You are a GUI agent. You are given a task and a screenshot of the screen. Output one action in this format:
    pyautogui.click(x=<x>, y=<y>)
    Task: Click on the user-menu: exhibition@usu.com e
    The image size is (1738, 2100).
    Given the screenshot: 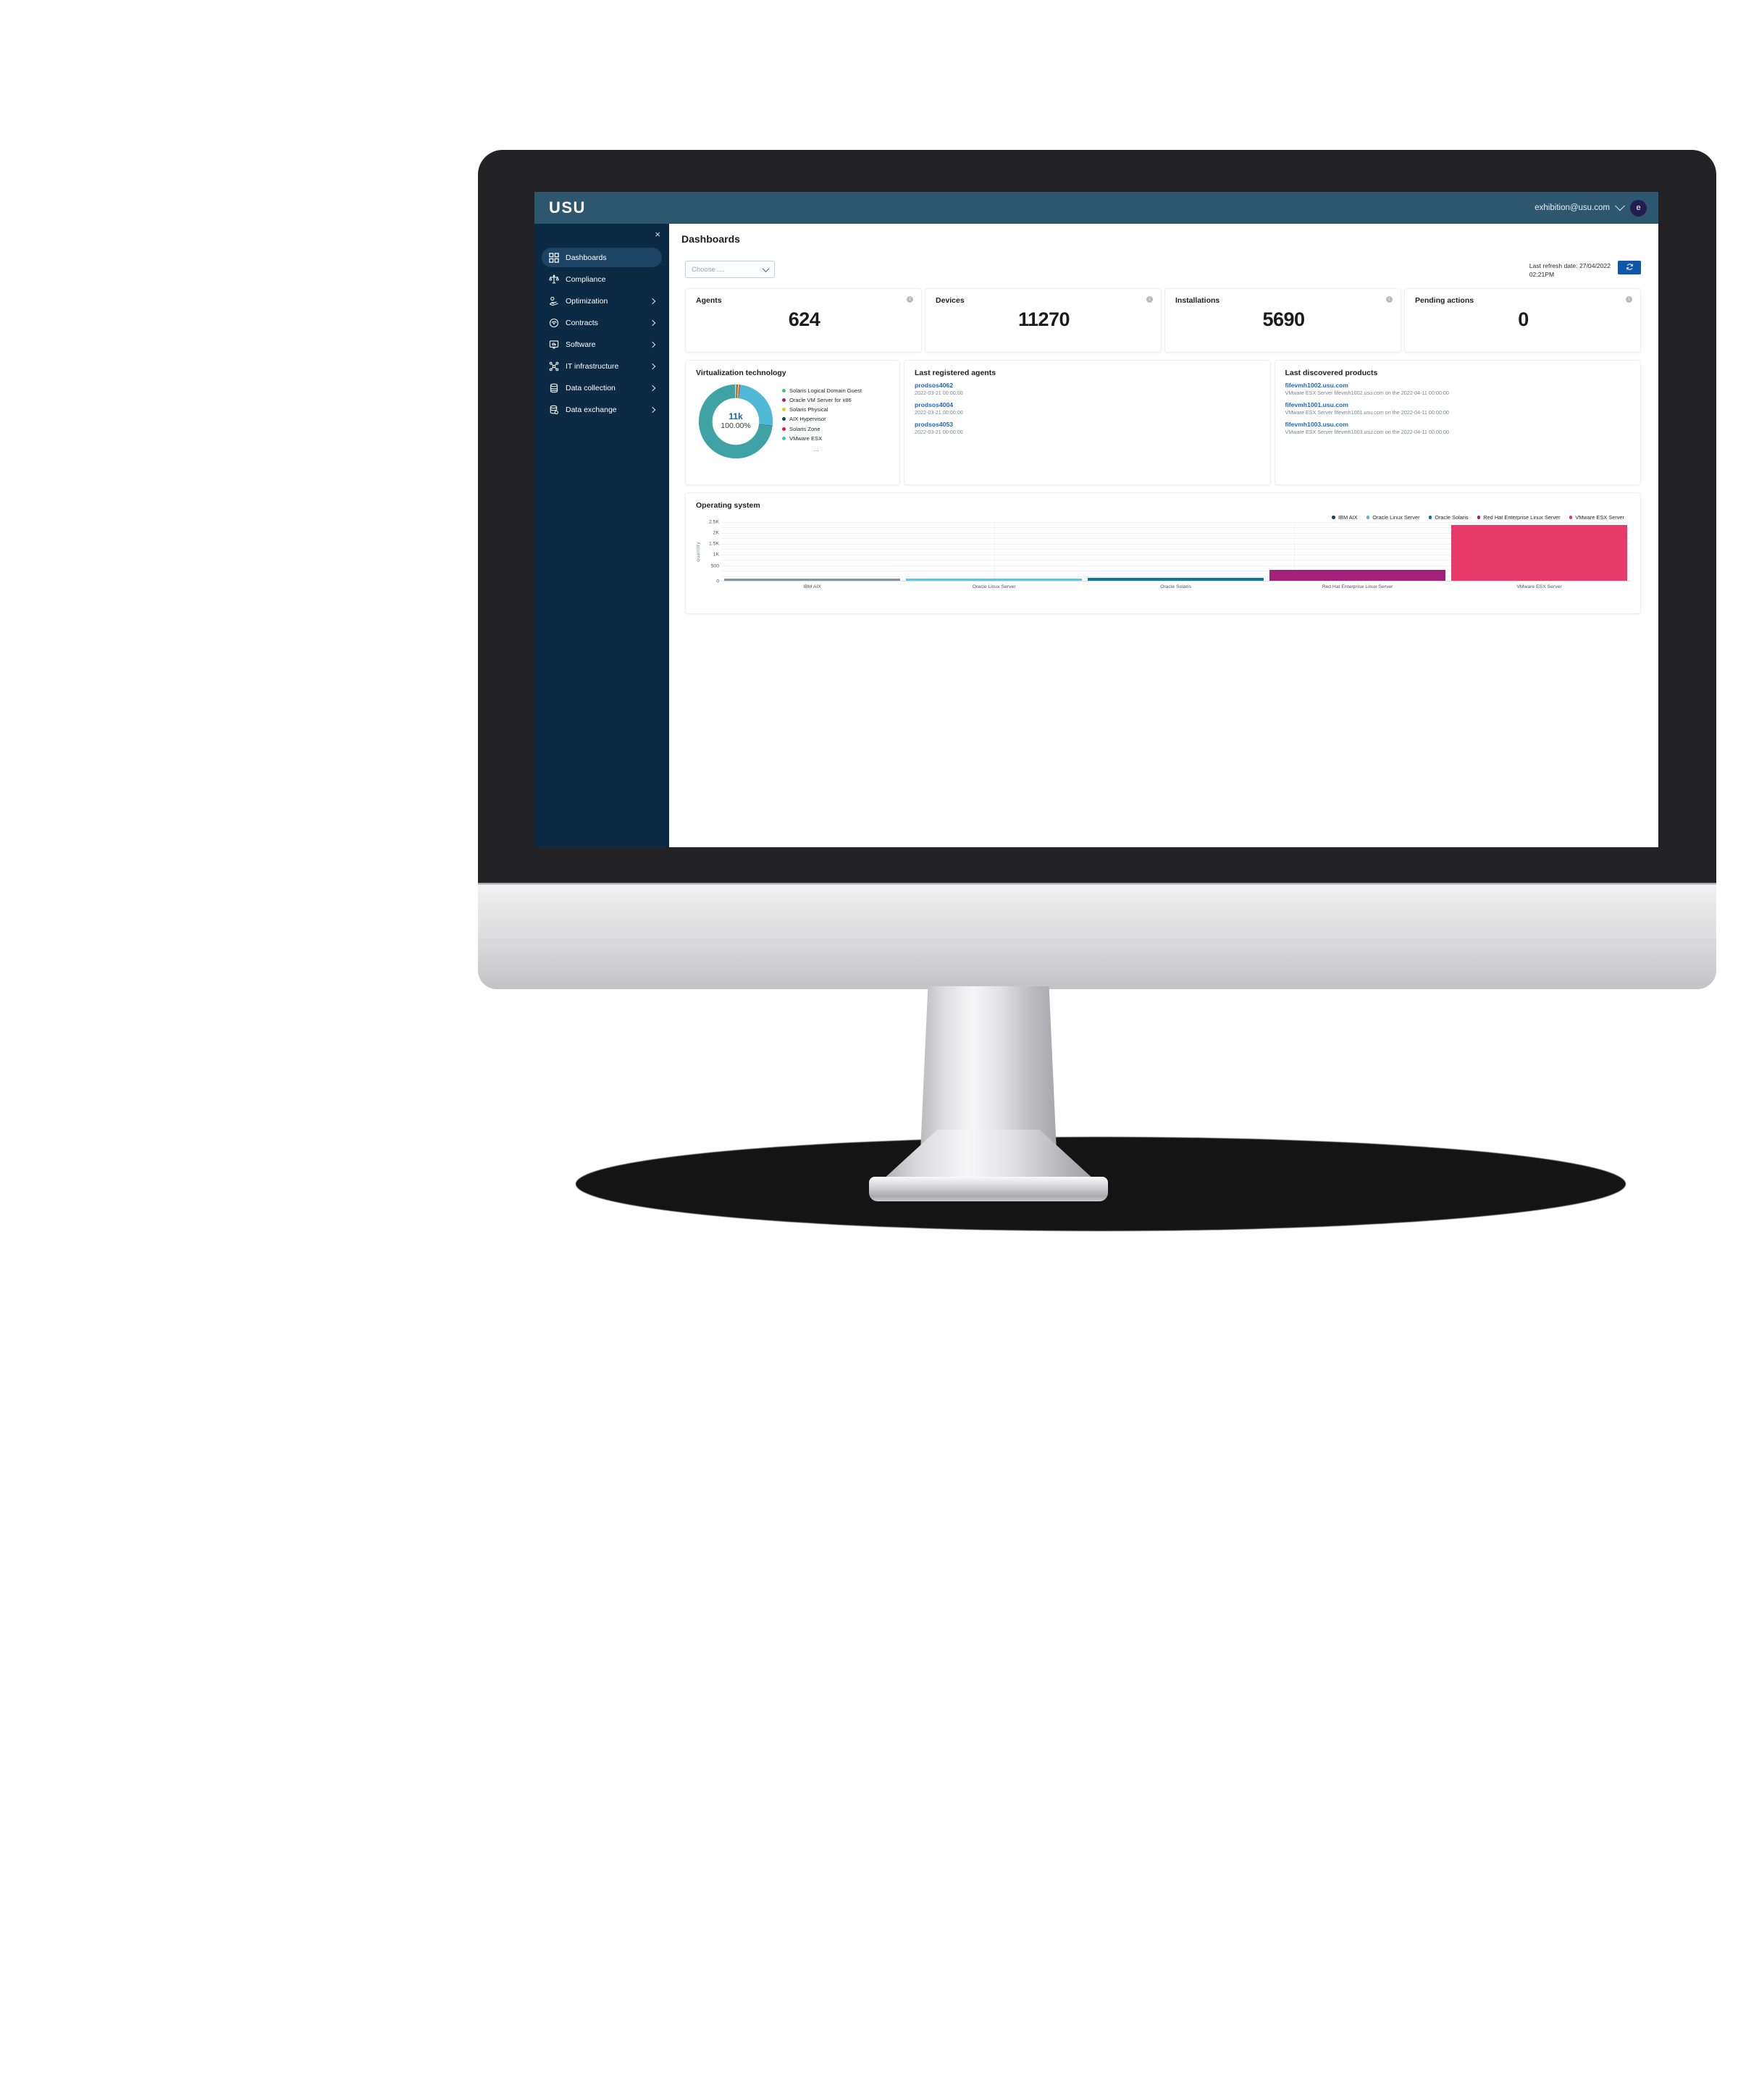 What is the action you would take?
    pyautogui.click(x=1591, y=208)
    